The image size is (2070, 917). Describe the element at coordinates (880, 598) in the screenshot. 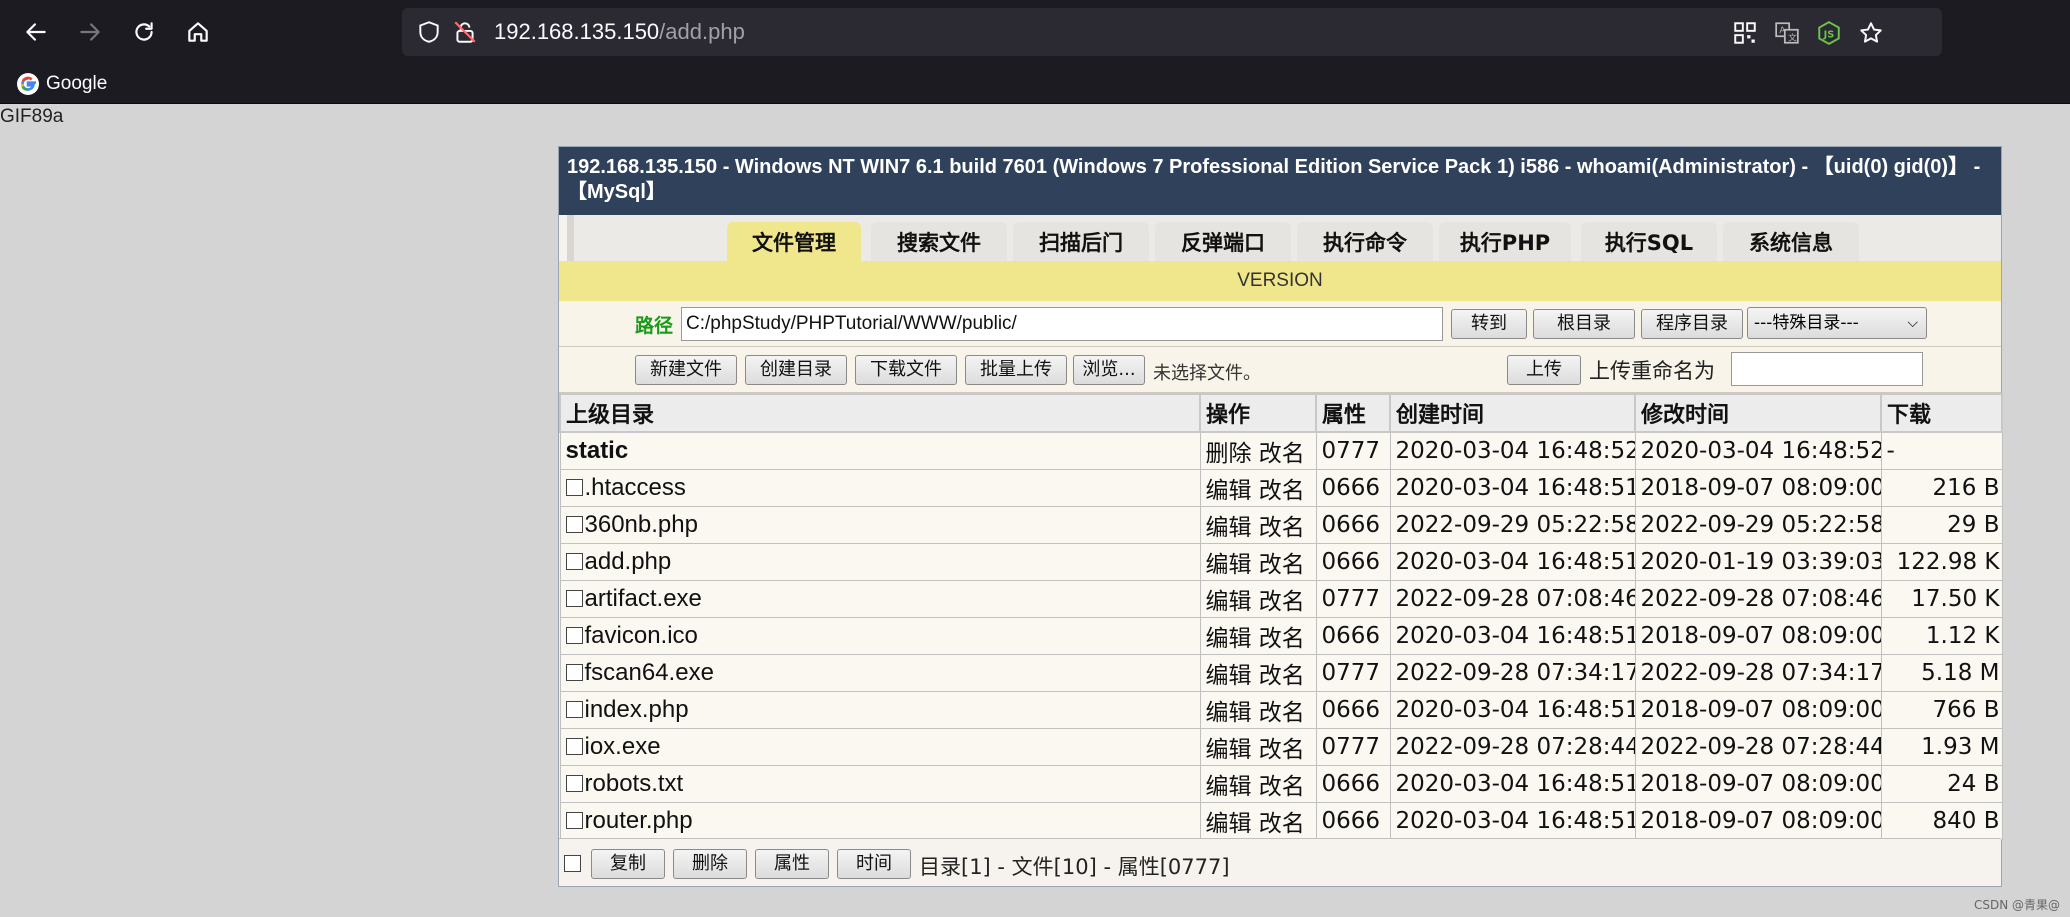

I see `file-name-cell: artifact.exe` at that location.